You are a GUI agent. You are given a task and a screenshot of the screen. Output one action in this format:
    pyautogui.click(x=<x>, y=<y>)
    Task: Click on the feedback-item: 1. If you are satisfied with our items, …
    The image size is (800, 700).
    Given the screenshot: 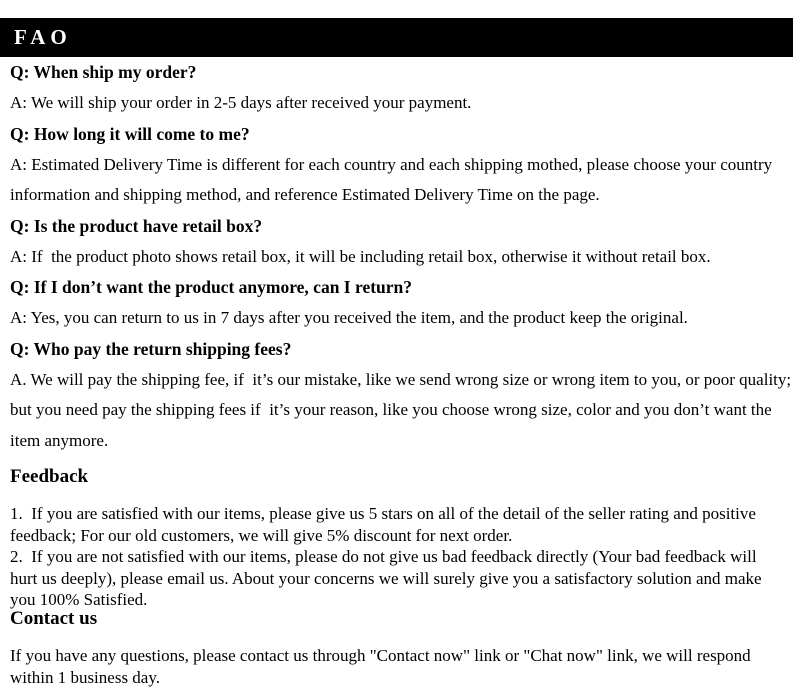 What is the action you would take?
    pyautogui.click(x=385, y=524)
    